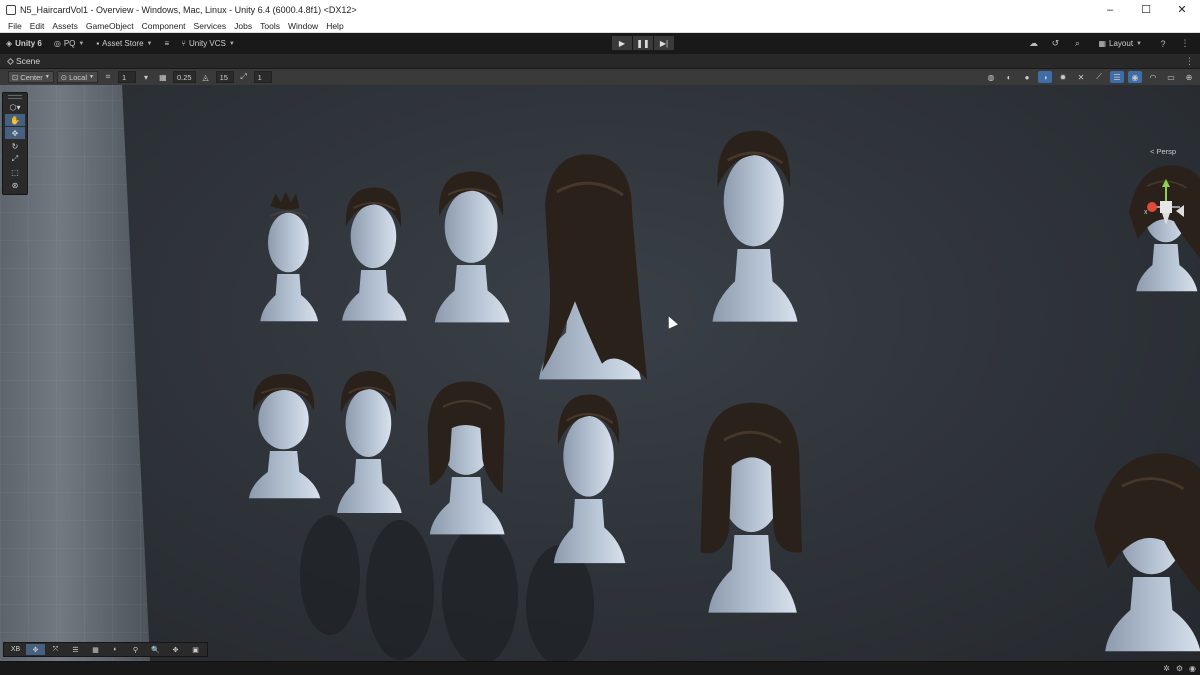 Image resolution: width=1200 pixels, height=675 pixels. Describe the element at coordinates (65, 26) in the screenshot. I see `menu-assets: Assets` at that location.